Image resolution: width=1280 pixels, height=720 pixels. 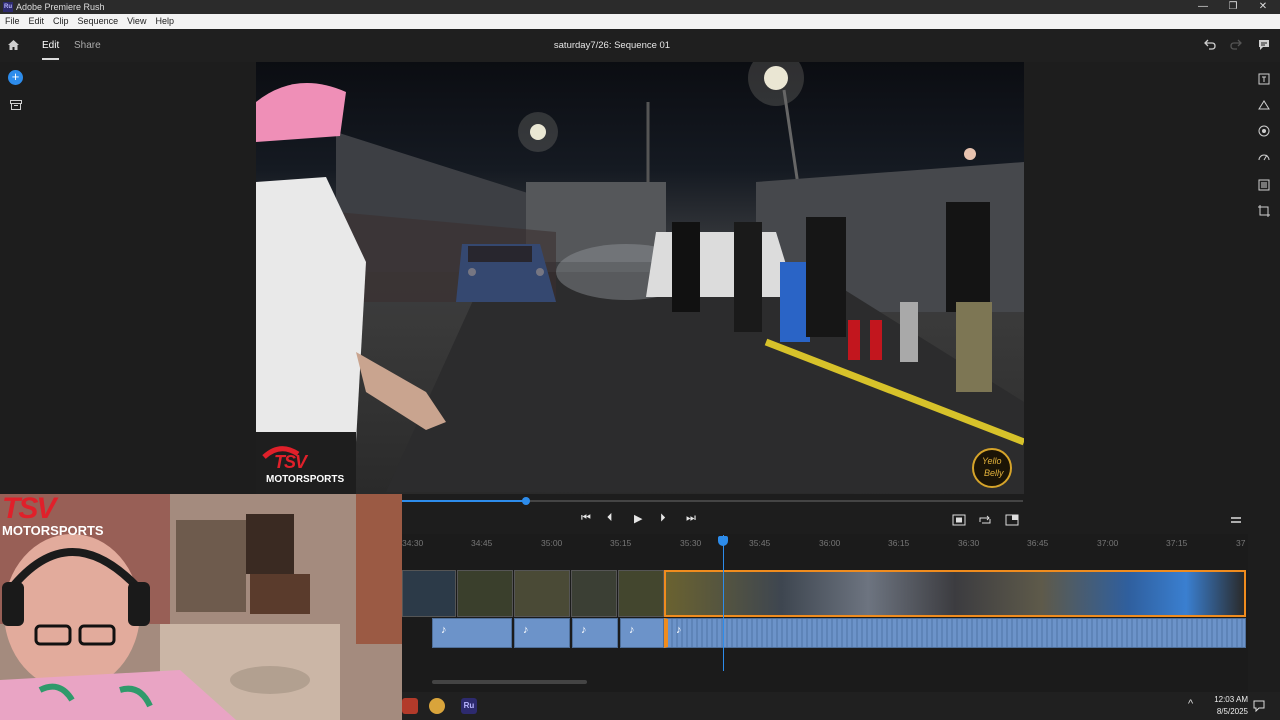 What do you see at coordinates (305, 479) in the screenshot?
I see `motorsports-watermark: MOTORSPORTS` at bounding box center [305, 479].